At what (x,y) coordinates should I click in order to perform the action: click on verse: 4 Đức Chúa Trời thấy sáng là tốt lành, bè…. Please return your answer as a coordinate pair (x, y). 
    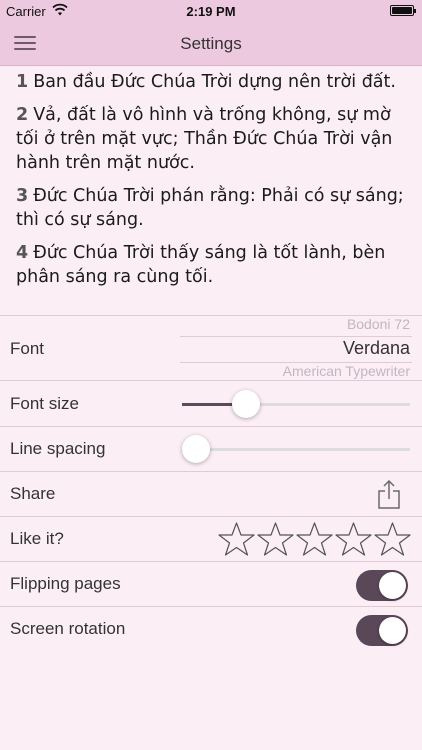
    Looking at the image, I should click on (212, 265).